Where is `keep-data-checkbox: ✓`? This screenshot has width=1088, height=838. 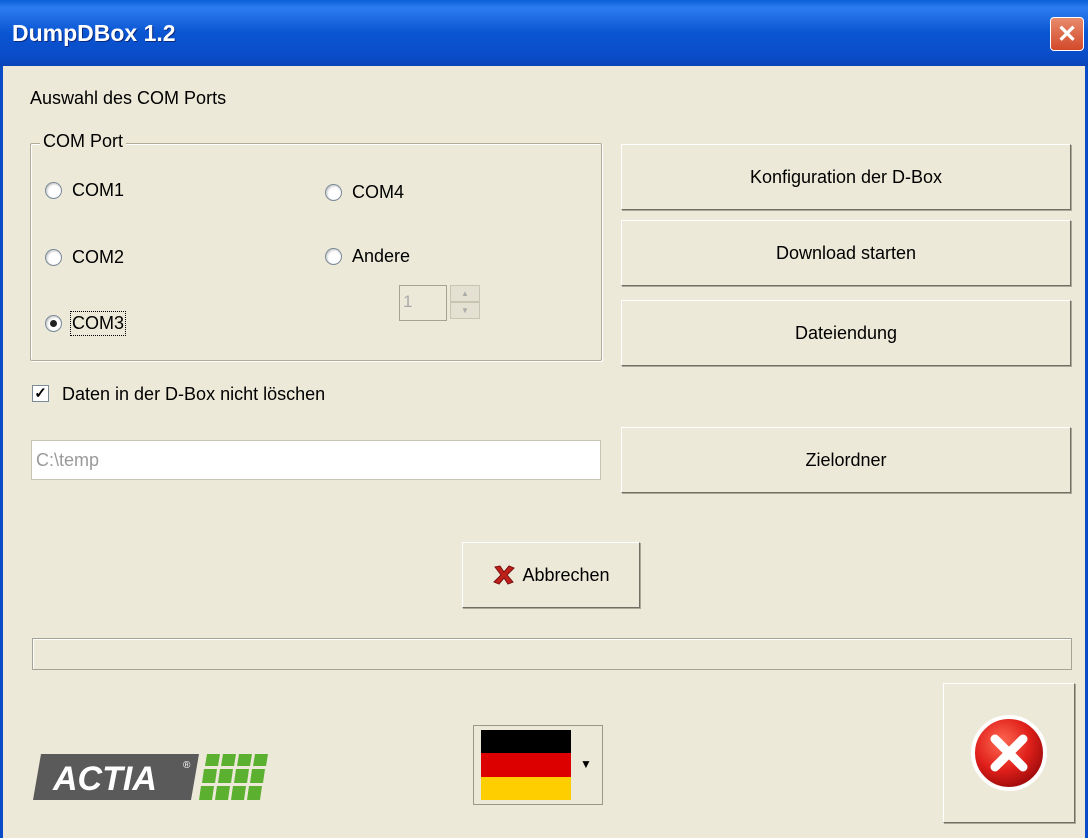 keep-data-checkbox: ✓ is located at coordinates (40, 393).